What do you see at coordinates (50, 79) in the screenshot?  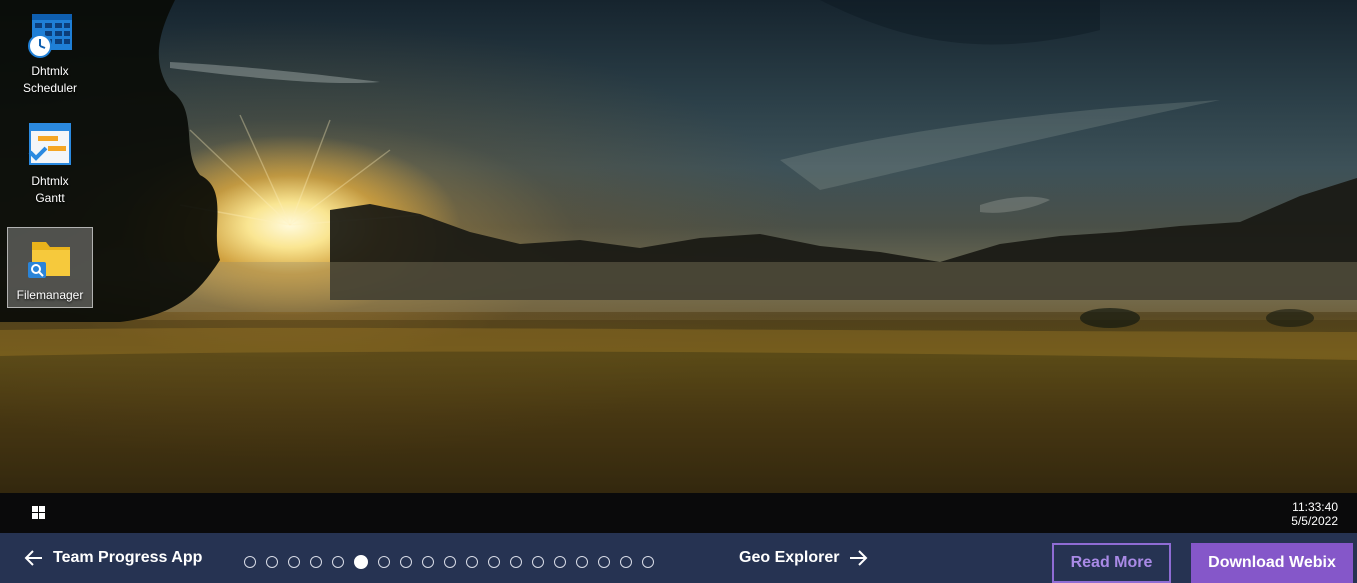 I see `desktop-icon-label: Dhtmlx Scheduler` at bounding box center [50, 79].